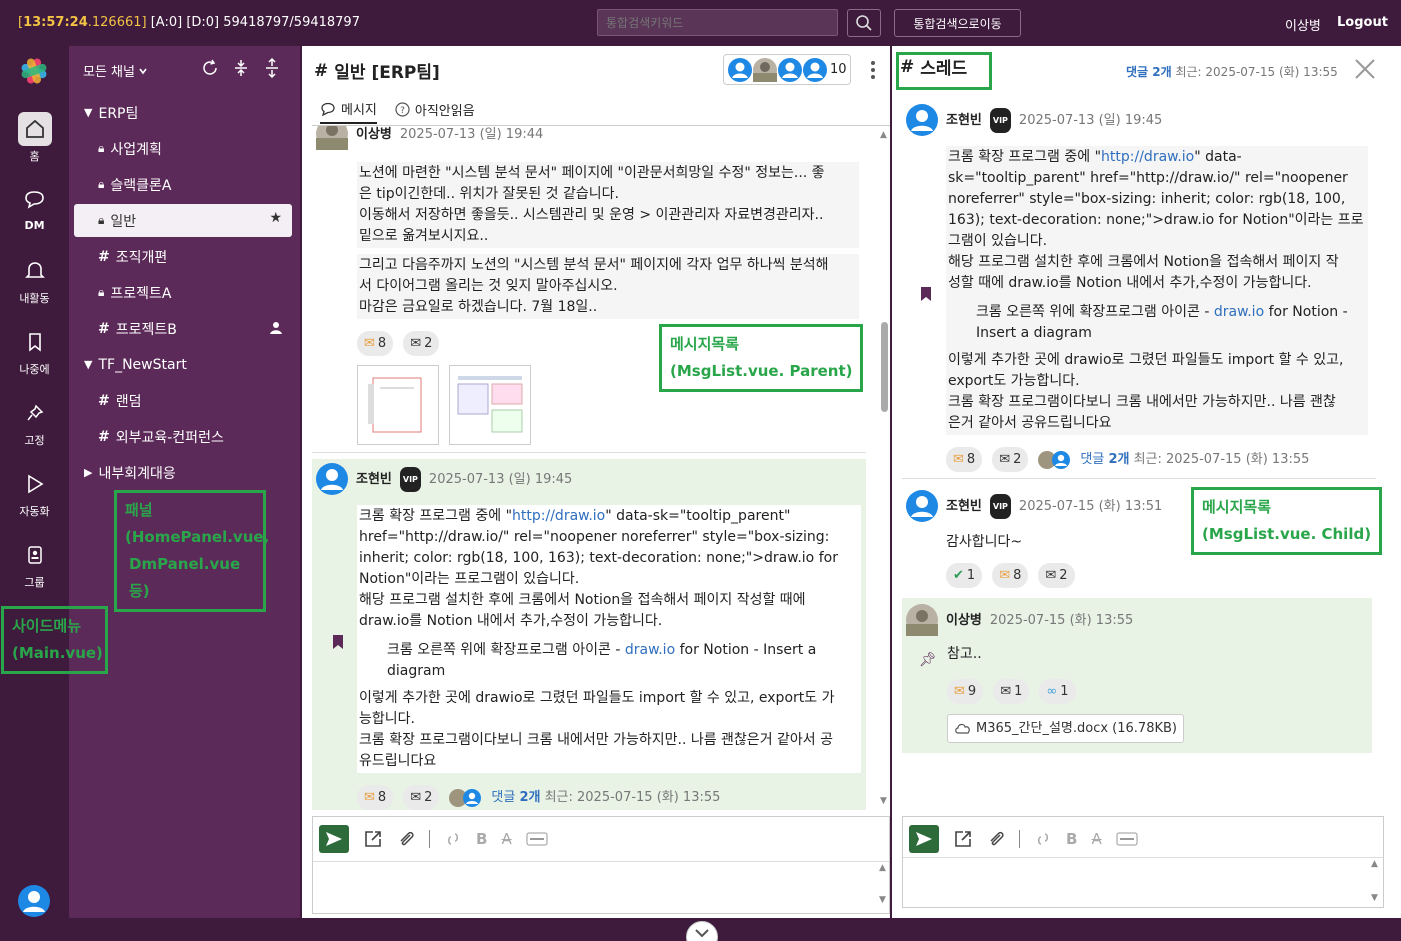  Describe the element at coordinates (1030, 423) in the screenshot. I see `message-line: 은거 같아서 공유드립니다요` at that location.